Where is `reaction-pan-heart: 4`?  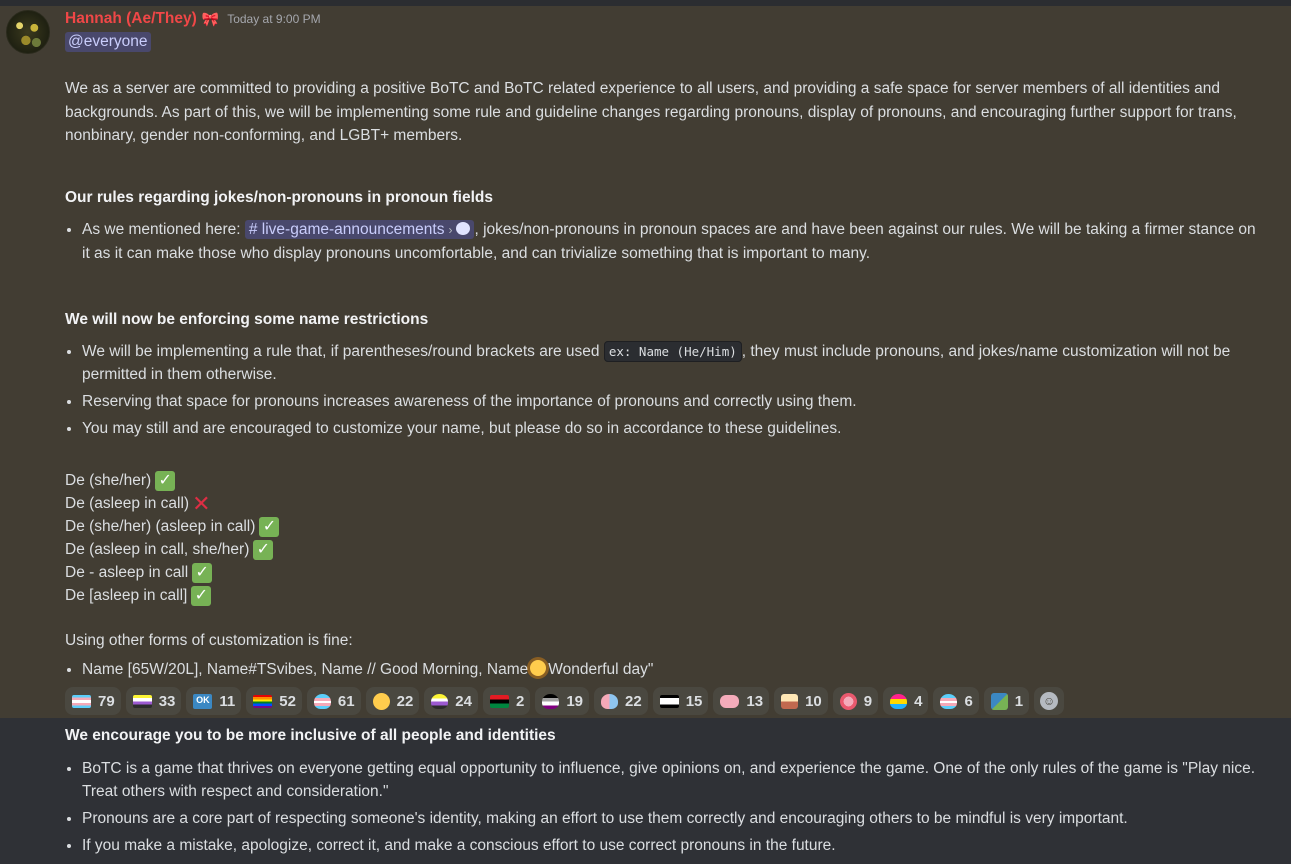
reaction-pan-heart: 4 is located at coordinates (906, 701).